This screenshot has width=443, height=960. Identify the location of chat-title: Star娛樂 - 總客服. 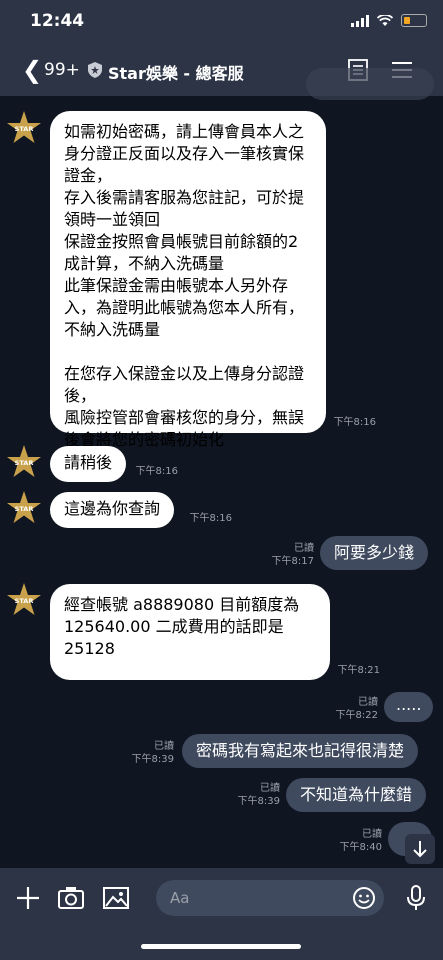
(176, 73).